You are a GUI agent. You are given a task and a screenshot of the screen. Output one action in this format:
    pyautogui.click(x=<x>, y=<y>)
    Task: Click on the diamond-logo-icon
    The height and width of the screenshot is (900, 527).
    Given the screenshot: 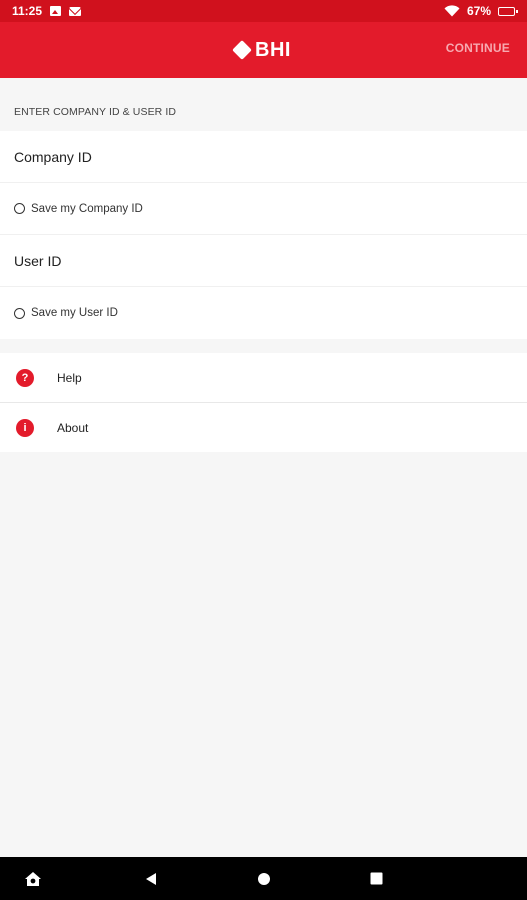 What is the action you would take?
    pyautogui.click(x=242, y=50)
    